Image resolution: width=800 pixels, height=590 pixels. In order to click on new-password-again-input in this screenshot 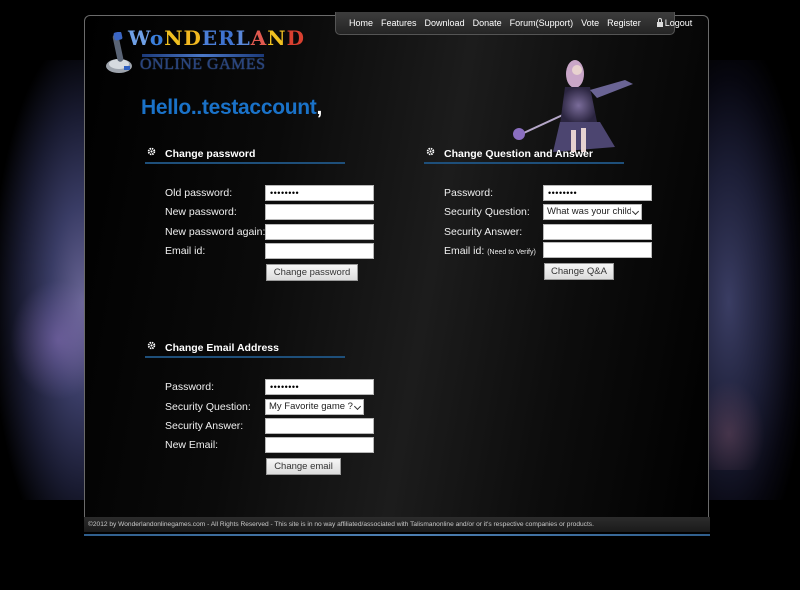, I will do `click(319, 232)`.